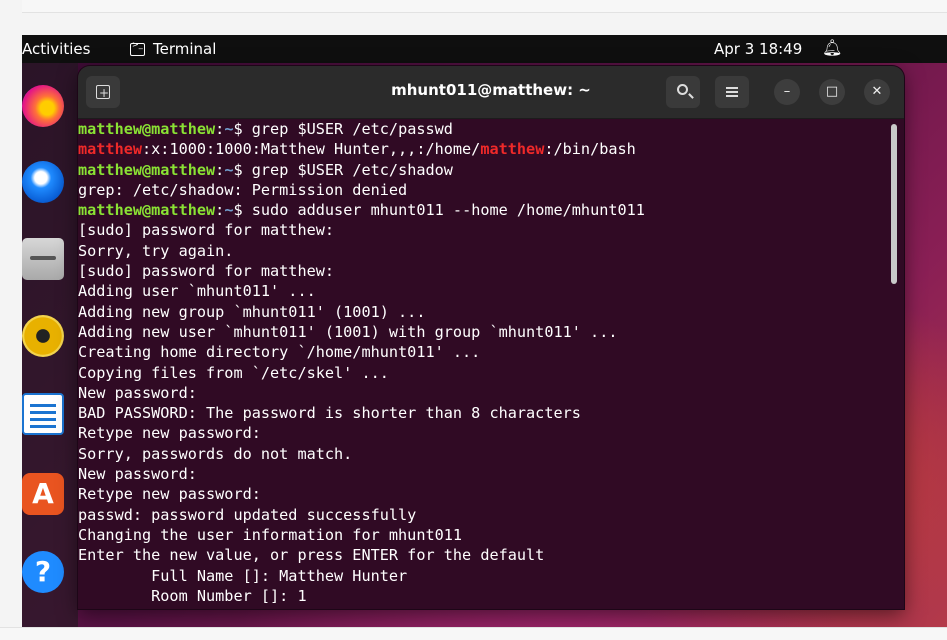 This screenshot has width=947, height=640. I want to click on output-text: :/bin/bash, so click(590, 149).